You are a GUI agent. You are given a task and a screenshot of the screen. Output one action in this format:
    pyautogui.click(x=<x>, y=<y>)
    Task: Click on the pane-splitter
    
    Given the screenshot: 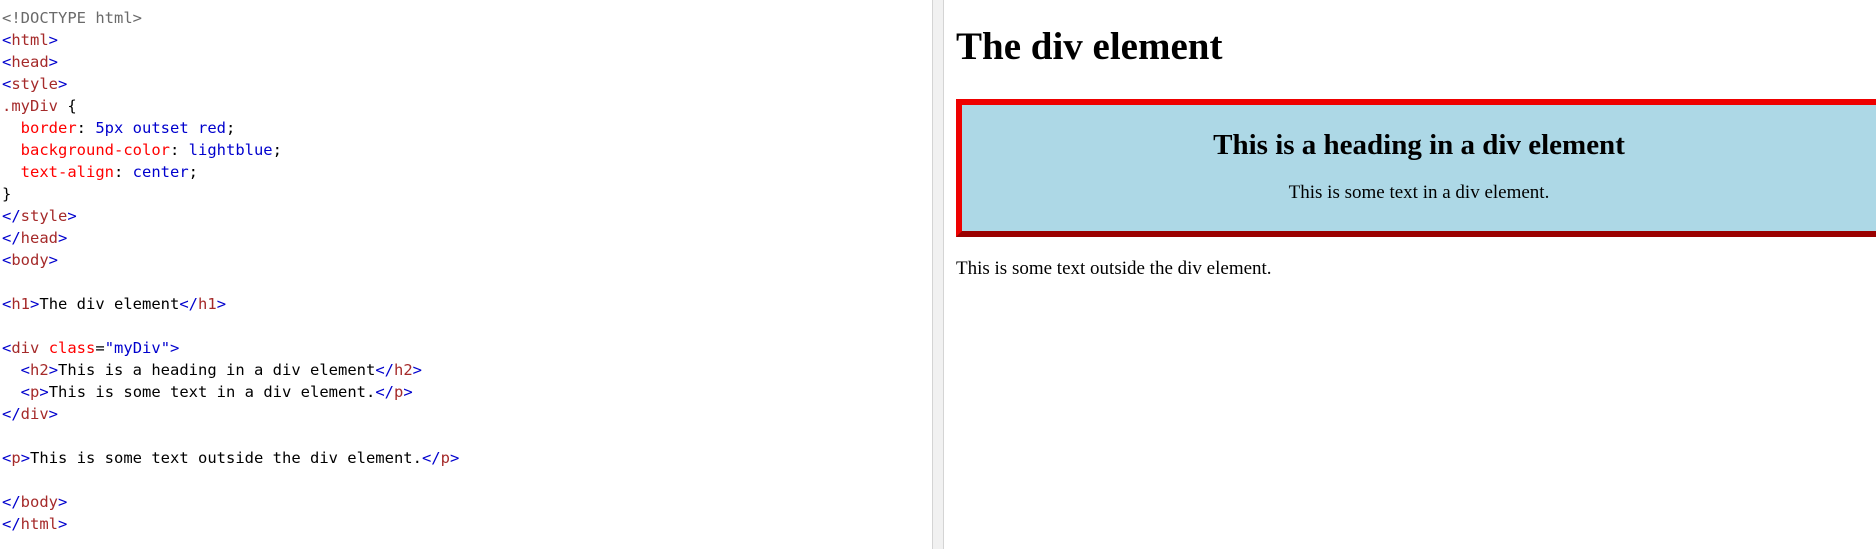 What is the action you would take?
    pyautogui.click(x=938, y=274)
    